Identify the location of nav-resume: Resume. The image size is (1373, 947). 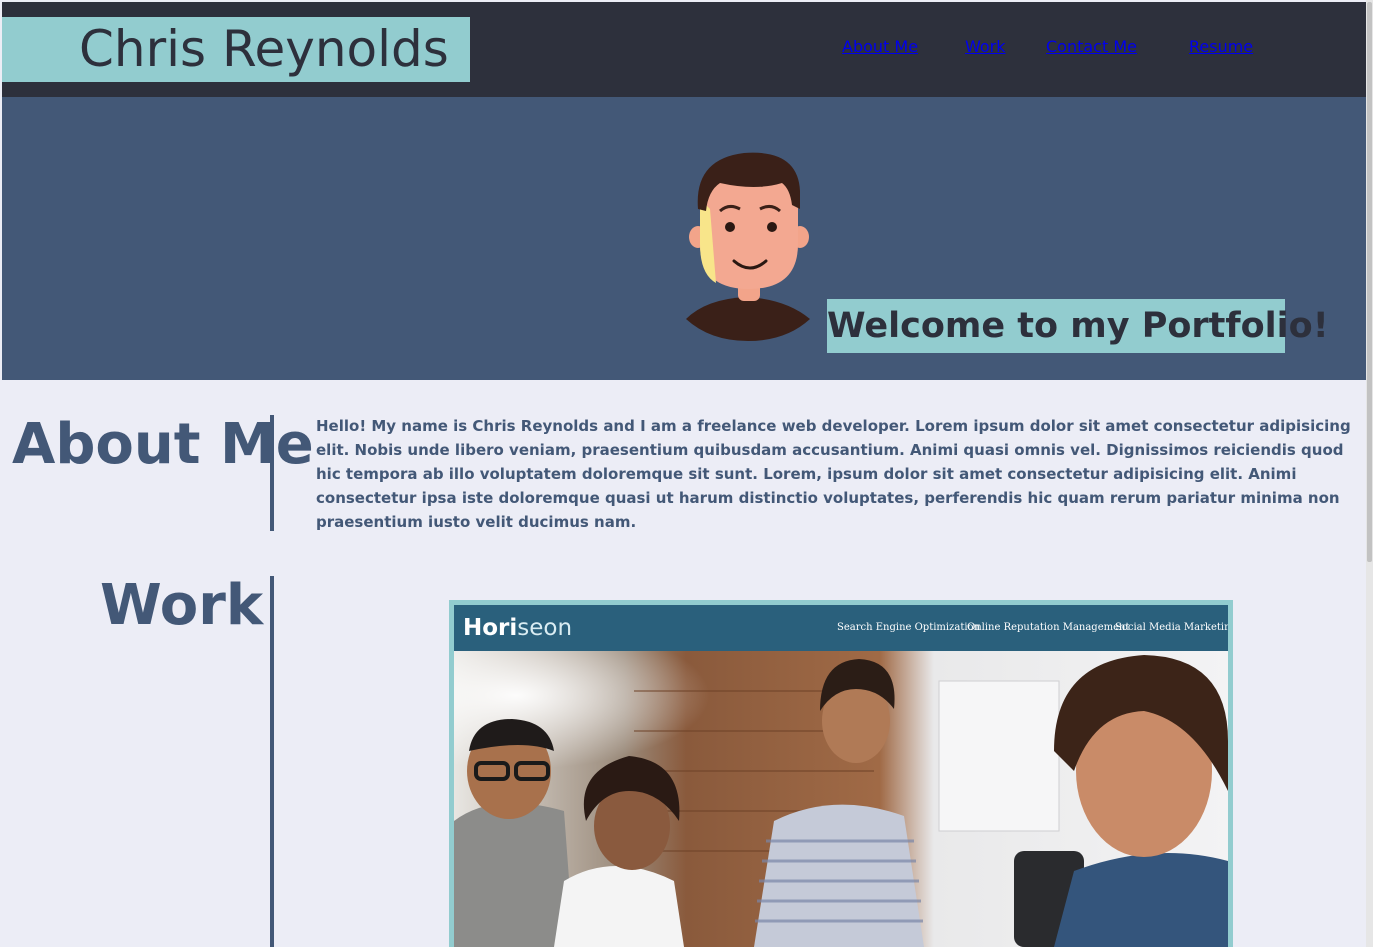
(1237, 55).